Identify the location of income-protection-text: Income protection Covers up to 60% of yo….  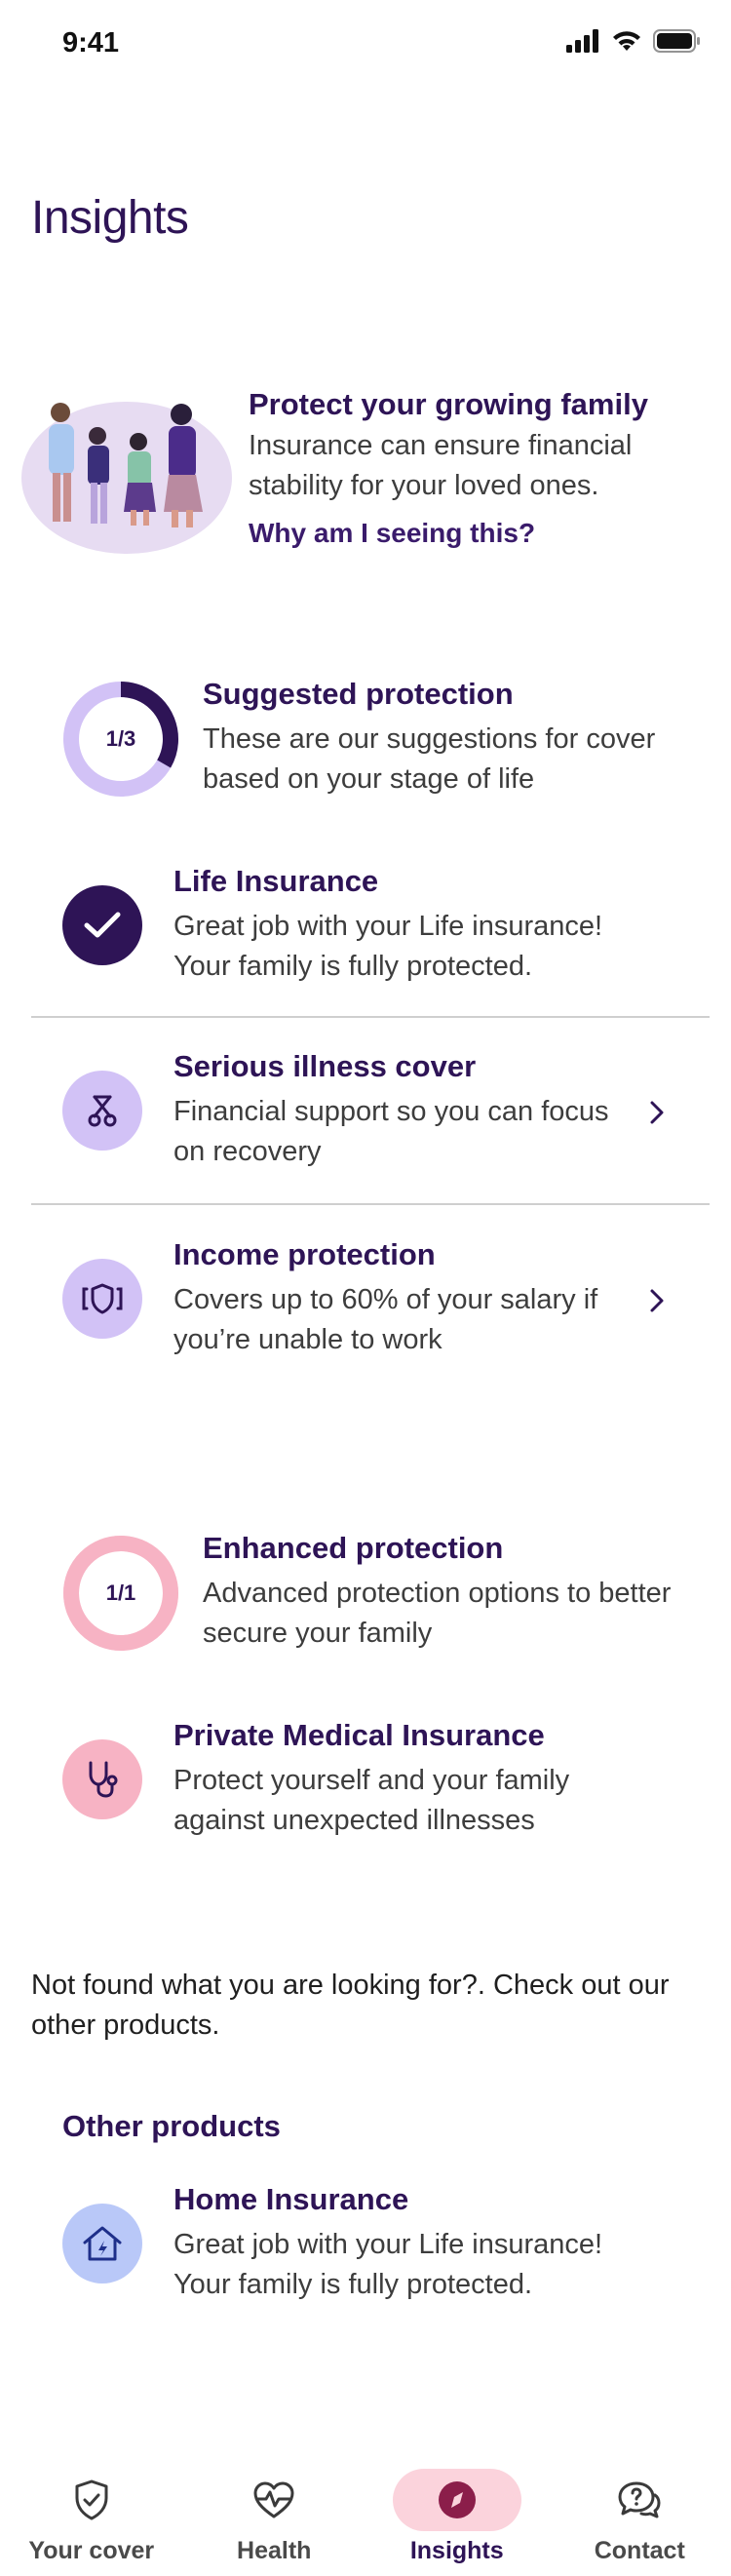
(402, 1297).